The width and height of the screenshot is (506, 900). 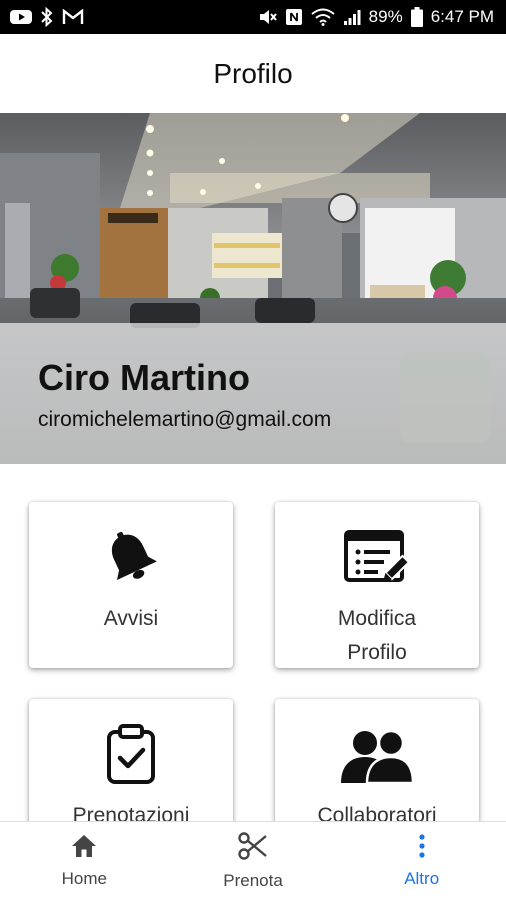 I want to click on nav-altro-label: Altro, so click(x=422, y=878).